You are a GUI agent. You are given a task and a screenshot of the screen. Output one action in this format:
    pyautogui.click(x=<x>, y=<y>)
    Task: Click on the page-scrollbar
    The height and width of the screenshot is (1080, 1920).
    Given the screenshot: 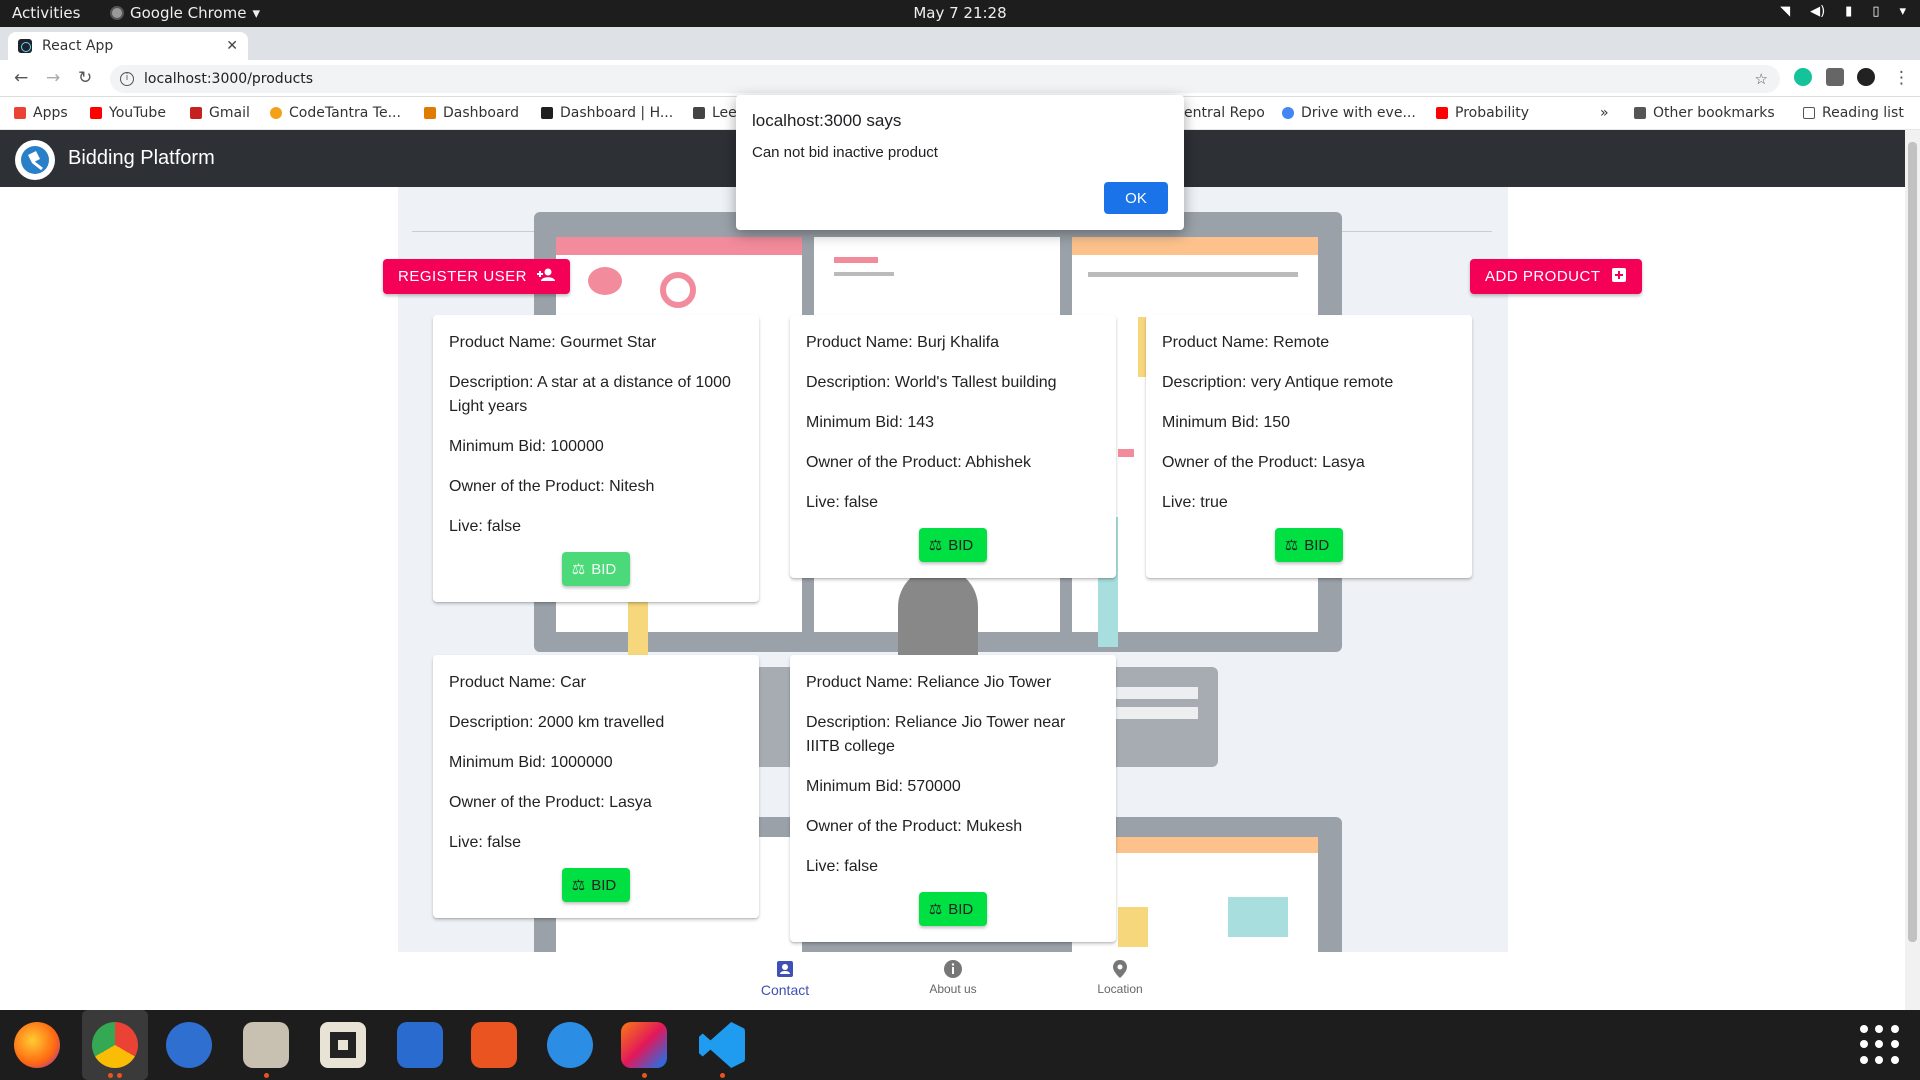 What is the action you would take?
    pyautogui.click(x=1912, y=570)
    